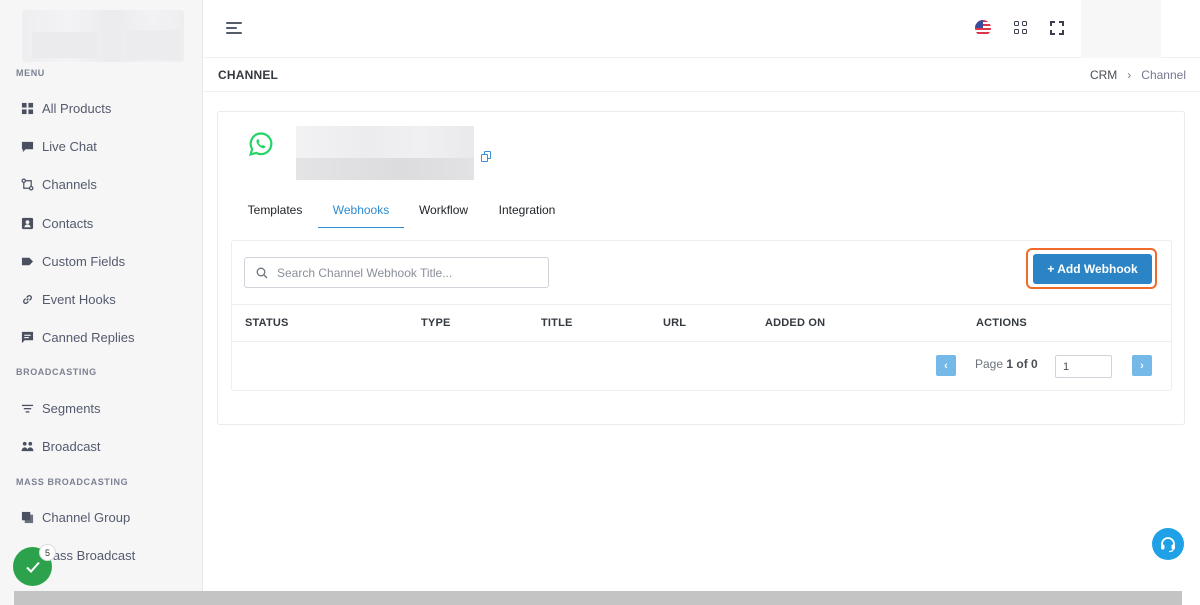 This screenshot has width=1200, height=605. What do you see at coordinates (79, 299) in the screenshot?
I see `sidebar-item-label: Event Hooks` at bounding box center [79, 299].